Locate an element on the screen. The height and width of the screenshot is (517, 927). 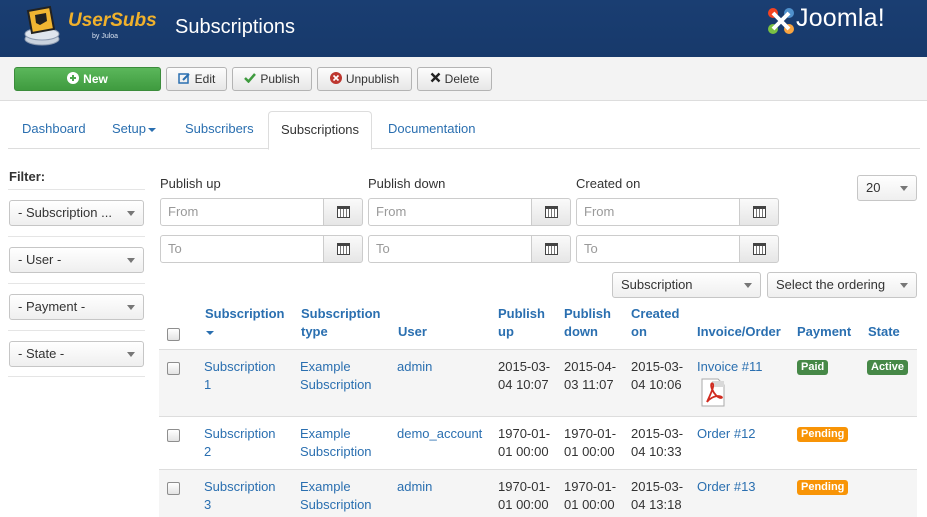
unpublish-button: Unpublish is located at coordinates (364, 79).